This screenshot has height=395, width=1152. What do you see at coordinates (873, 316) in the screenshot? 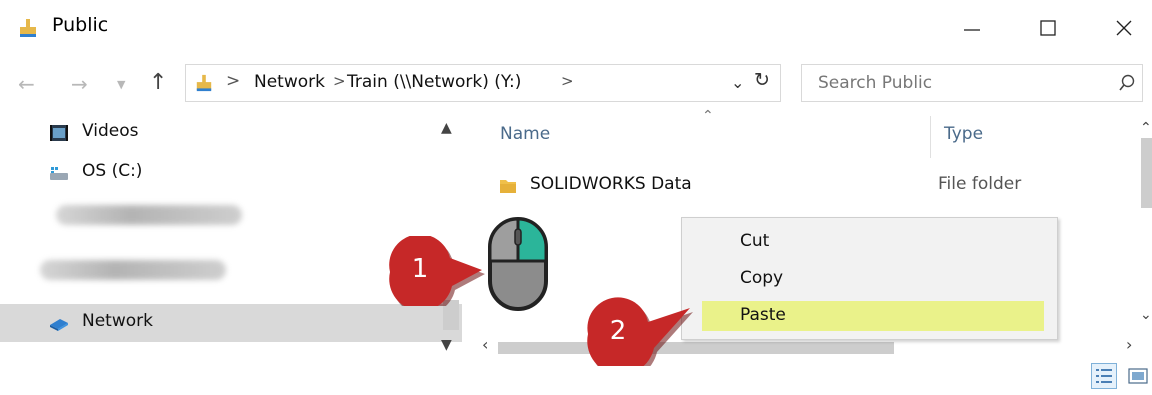
I see `menu-item-paste: Paste` at bounding box center [873, 316].